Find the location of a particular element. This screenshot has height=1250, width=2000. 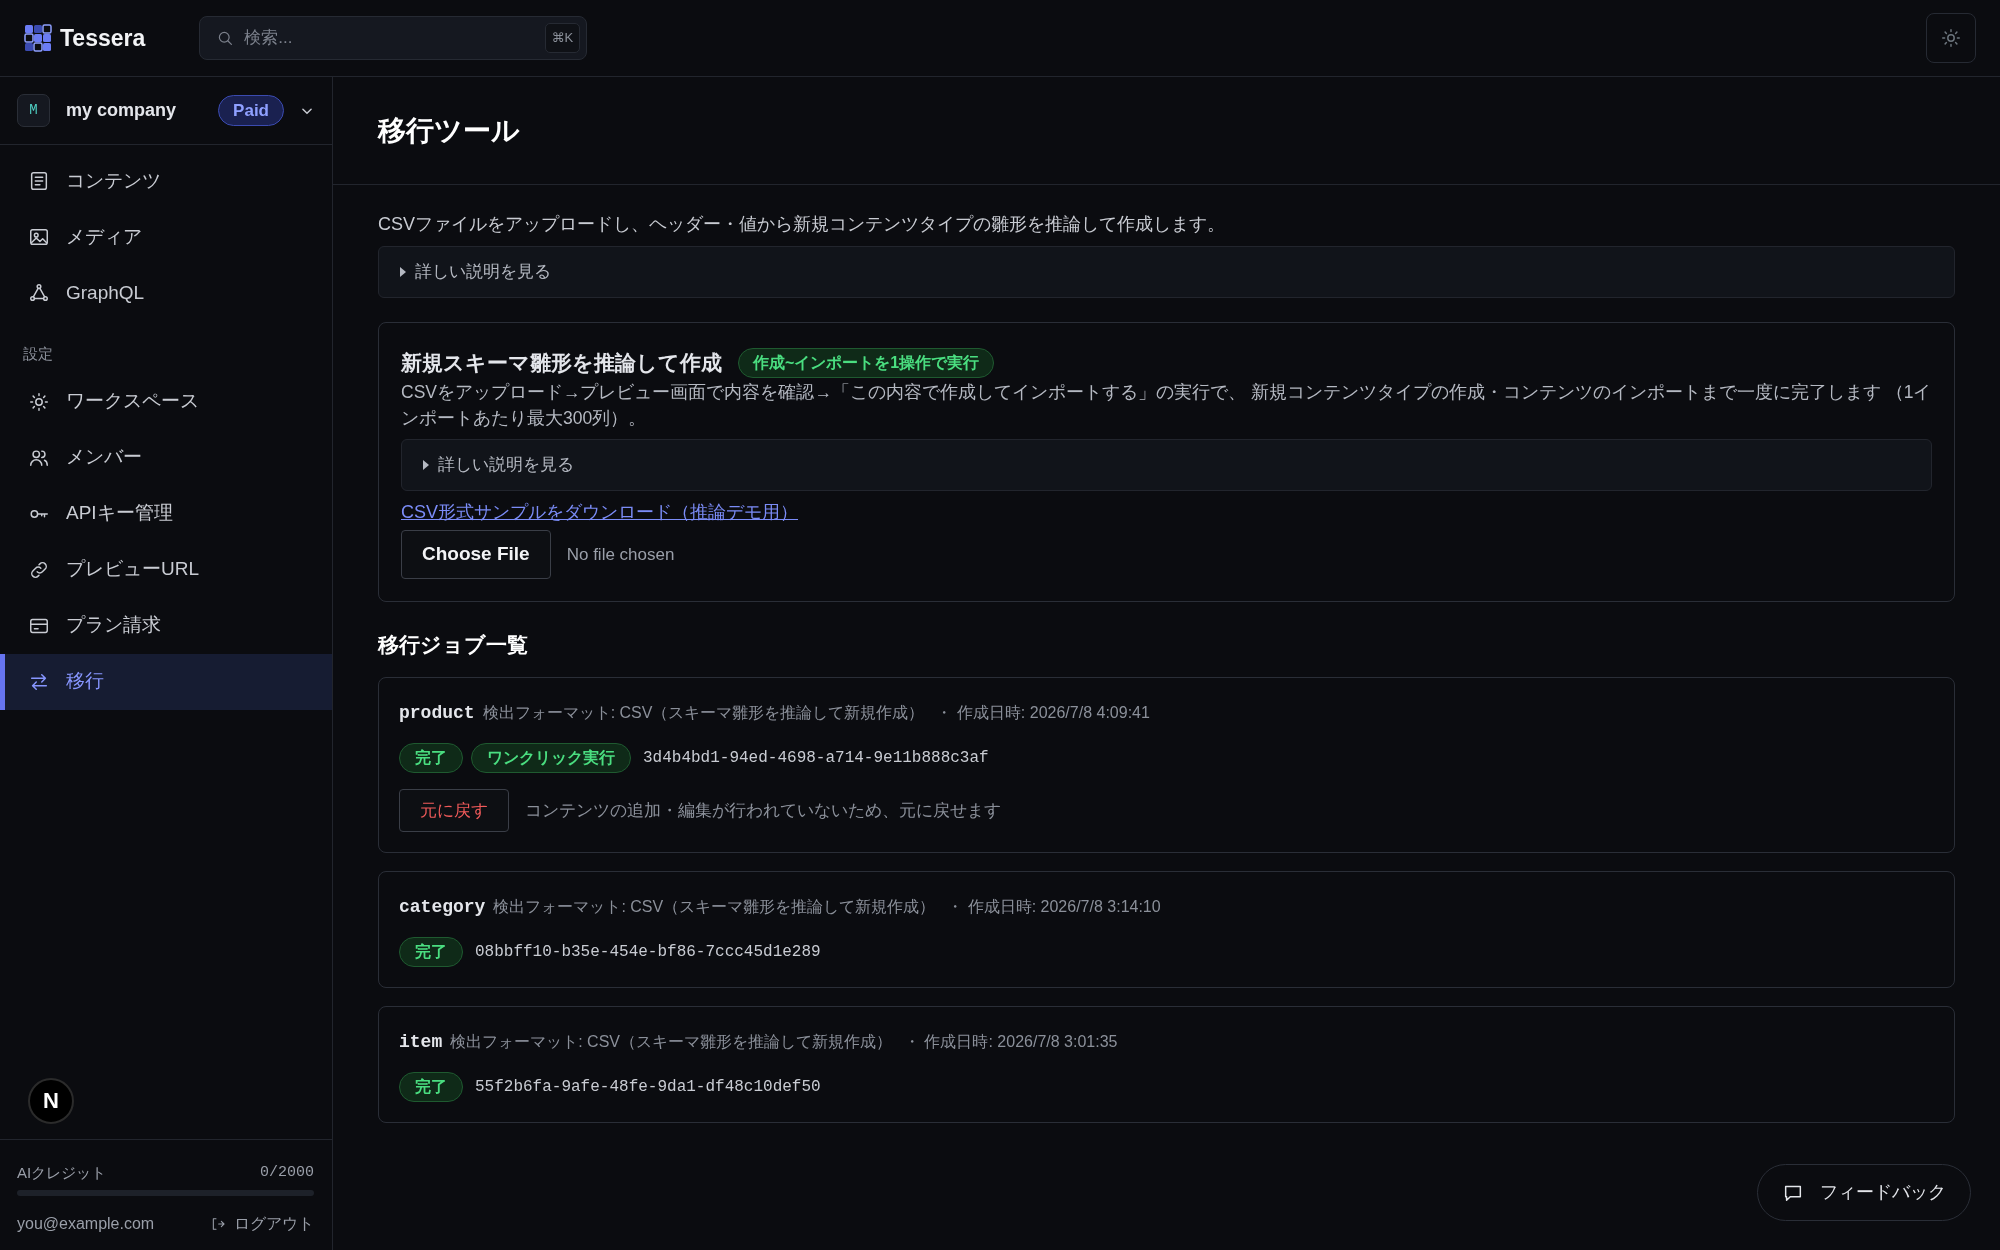

logout-icon is located at coordinates (218, 1224).